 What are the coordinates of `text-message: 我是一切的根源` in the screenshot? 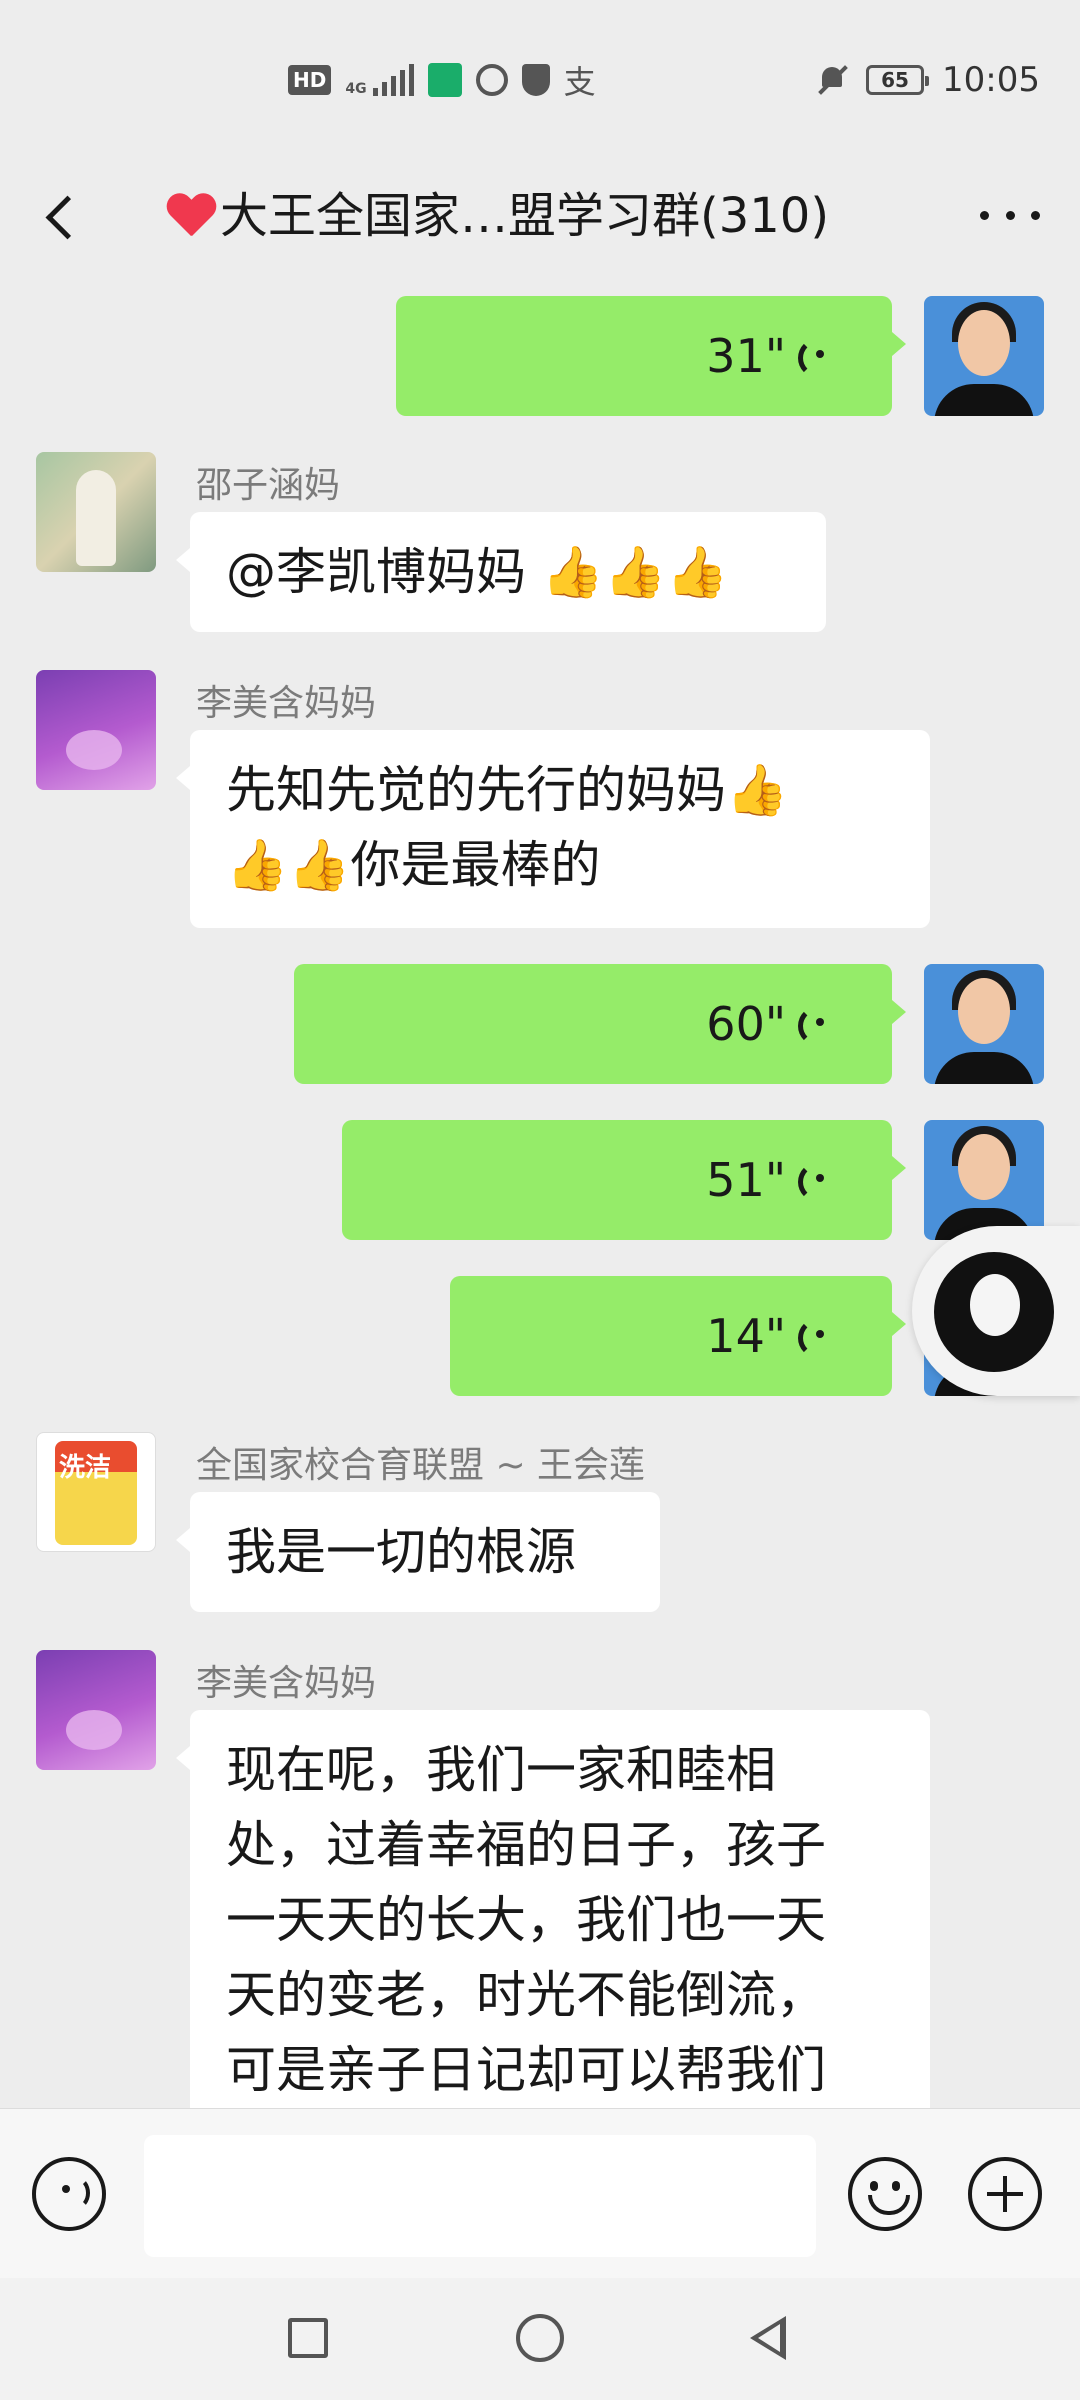 It's located at (418, 1552).